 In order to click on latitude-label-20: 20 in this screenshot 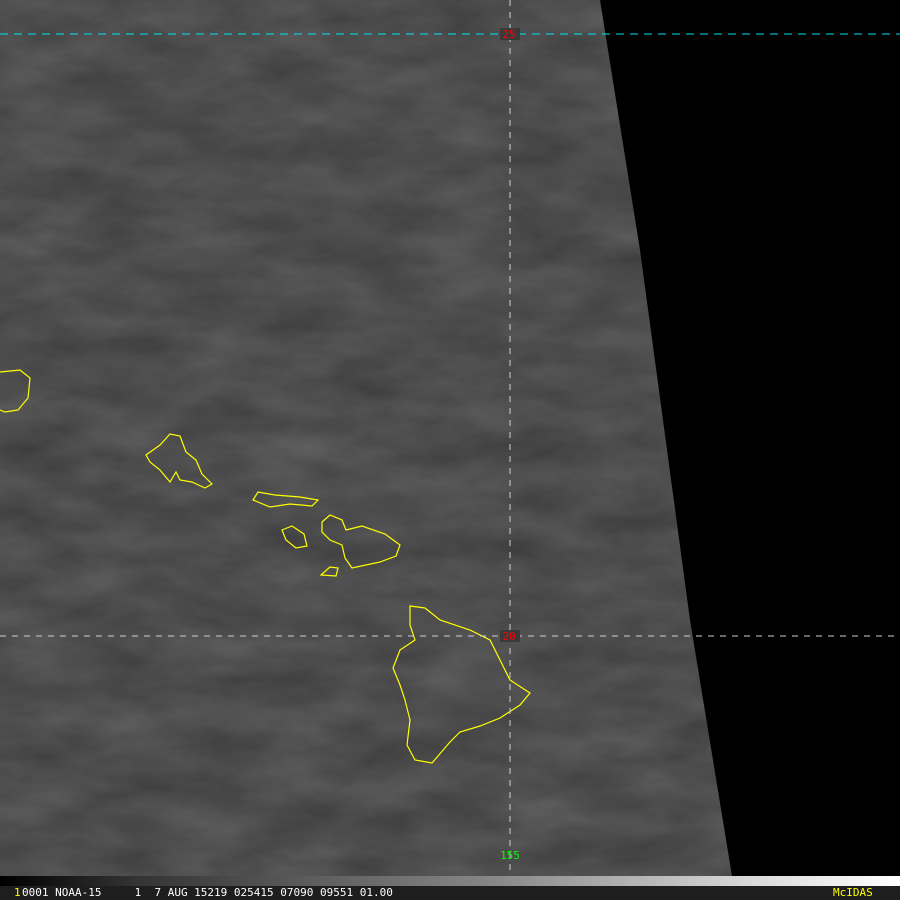, I will do `click(508, 636)`.